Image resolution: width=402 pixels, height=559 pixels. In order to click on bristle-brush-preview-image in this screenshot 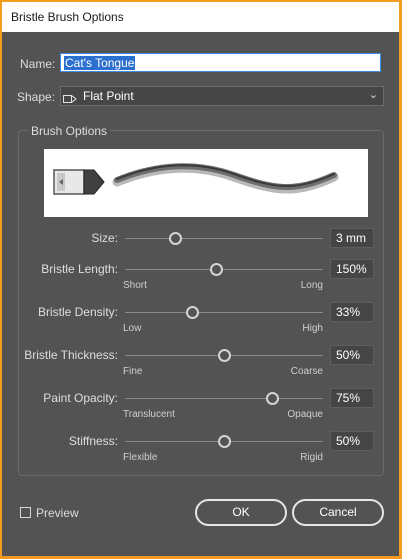, I will do `click(196, 179)`.